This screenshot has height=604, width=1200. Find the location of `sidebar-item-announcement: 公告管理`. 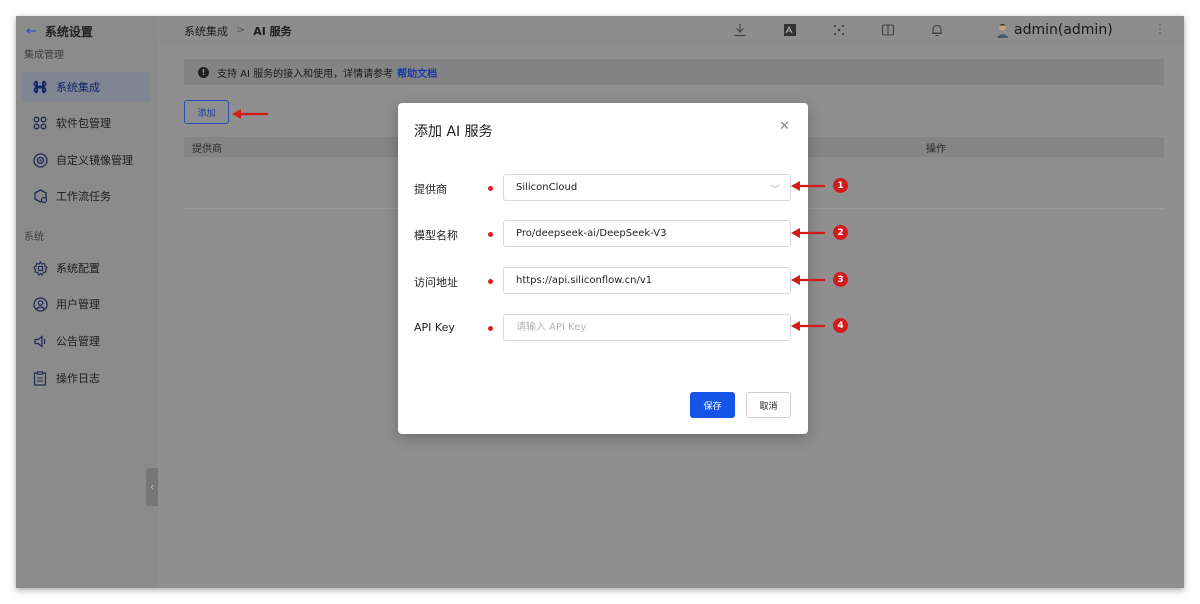

sidebar-item-announcement: 公告管理 is located at coordinates (86, 341).